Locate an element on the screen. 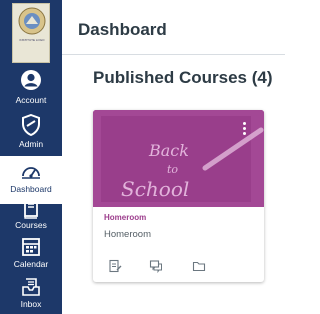 This screenshot has height=314, width=320. inbox-icon is located at coordinates (31, 287).